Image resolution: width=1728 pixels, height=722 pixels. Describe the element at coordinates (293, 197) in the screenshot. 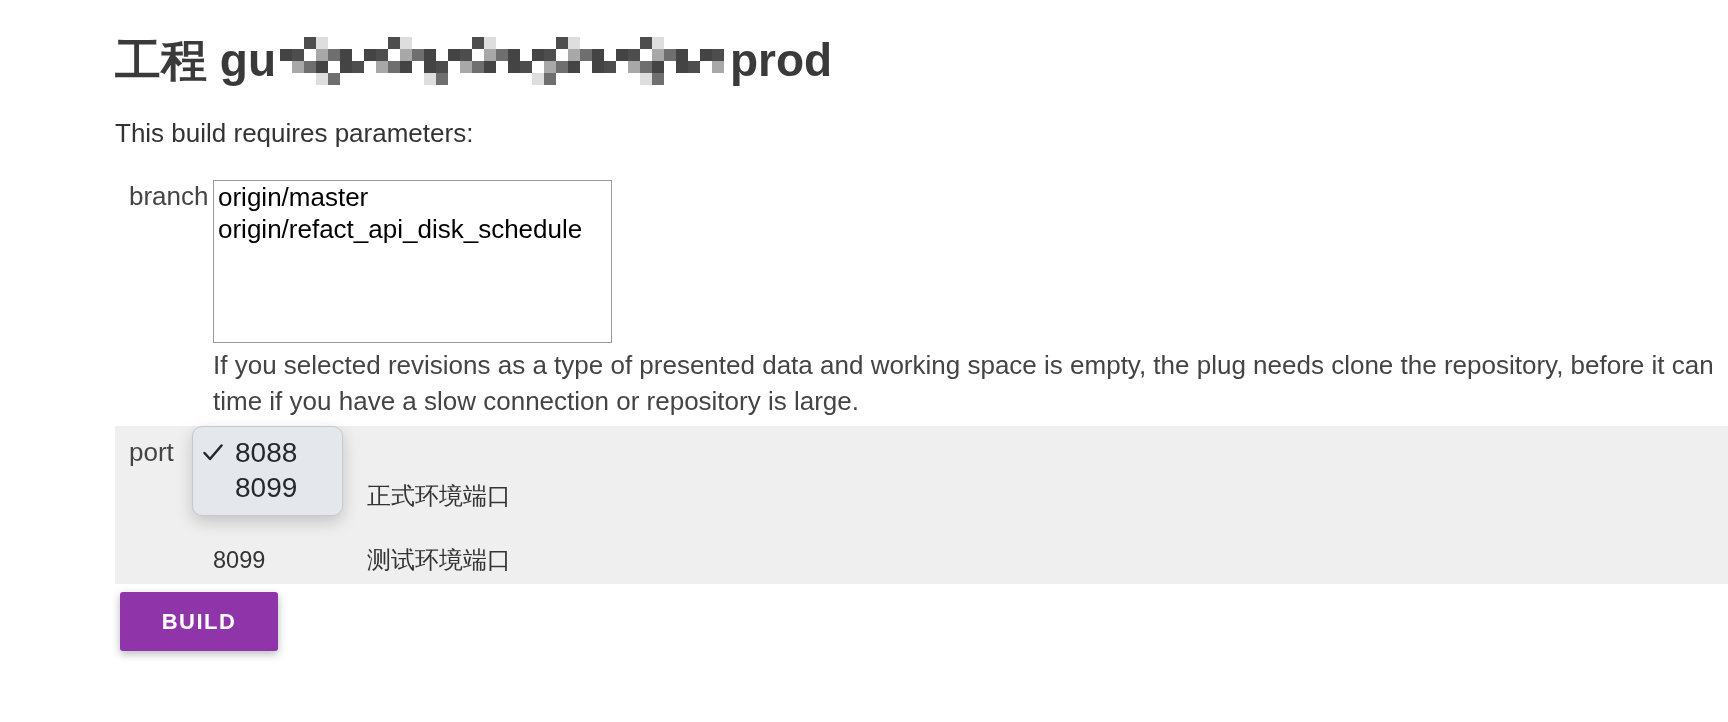

I see `listbox-option: origin/master` at that location.